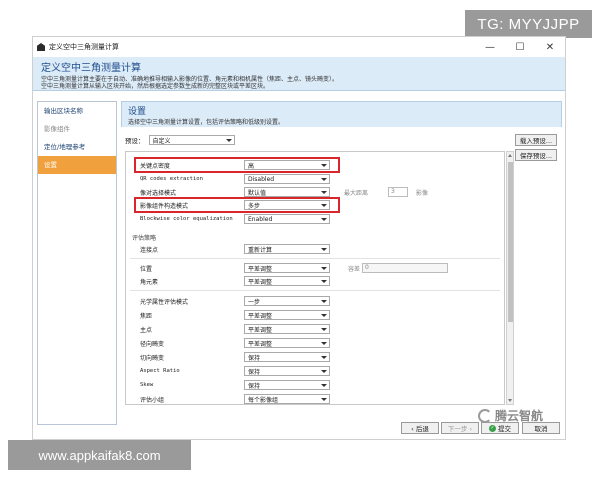  Describe the element at coordinates (287, 329) in the screenshot. I see `principal-point-select: 平差调整` at that location.